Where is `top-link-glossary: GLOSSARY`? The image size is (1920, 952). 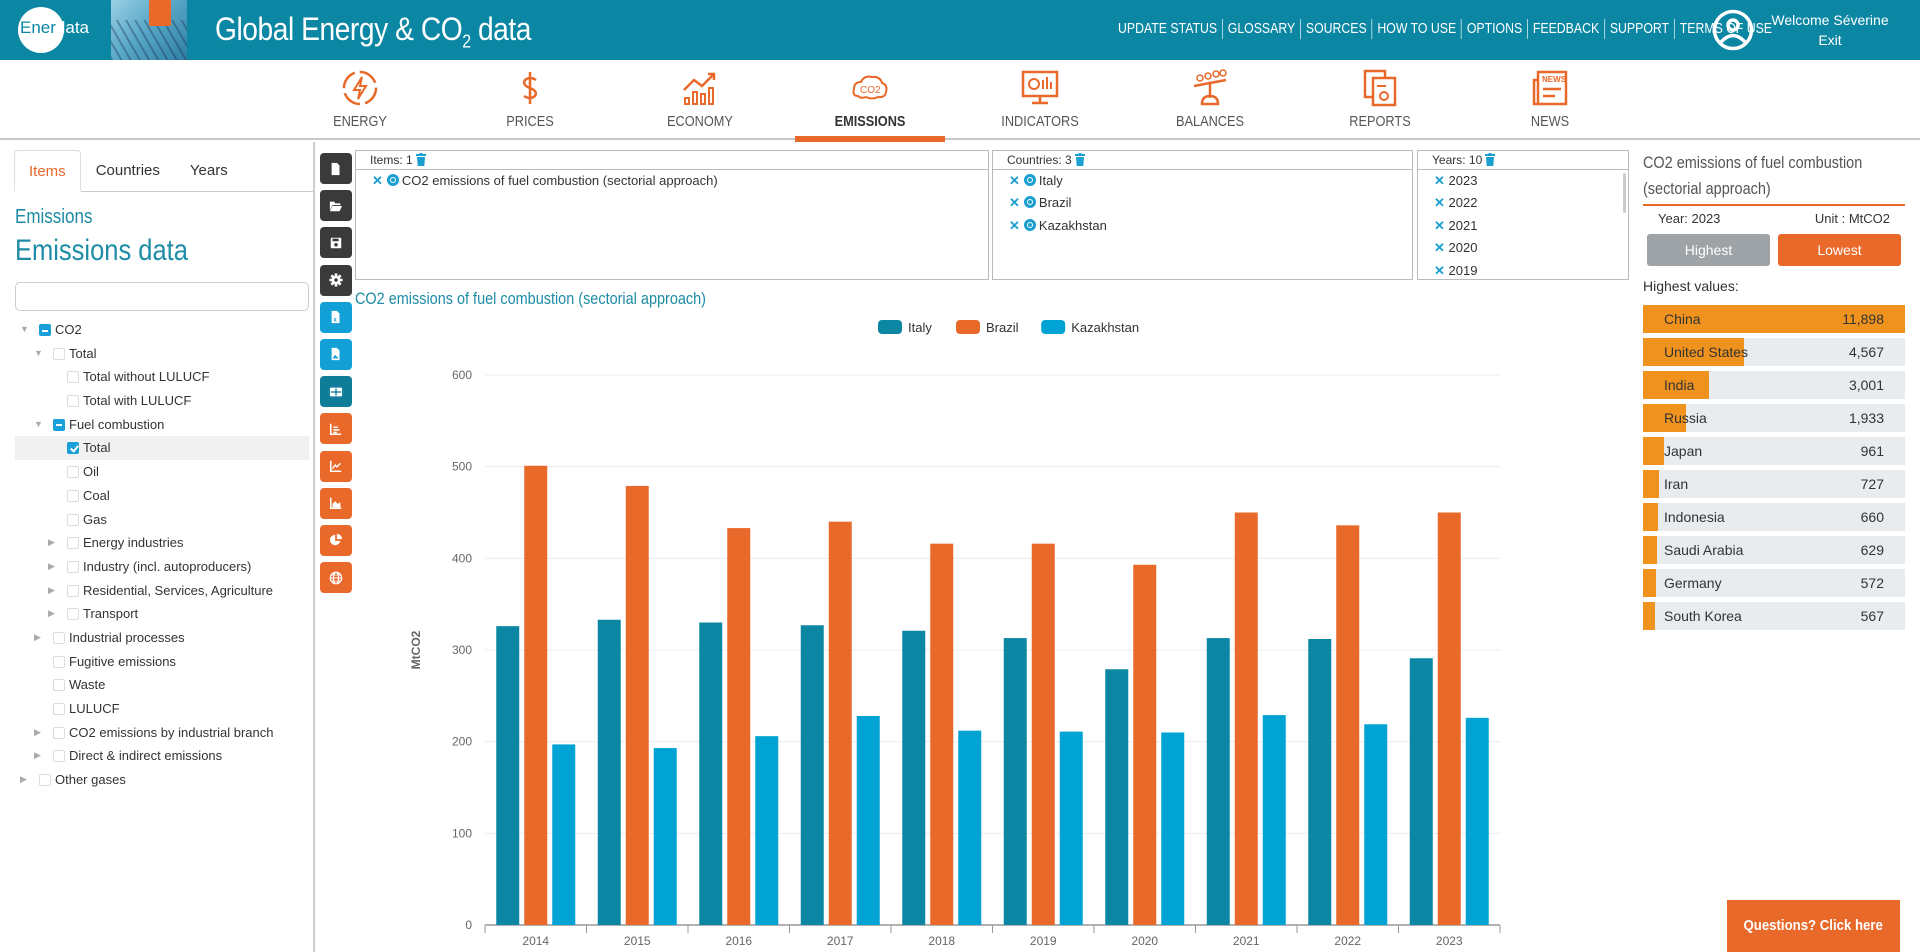
top-link-glossary: GLOSSARY is located at coordinates (1261, 29).